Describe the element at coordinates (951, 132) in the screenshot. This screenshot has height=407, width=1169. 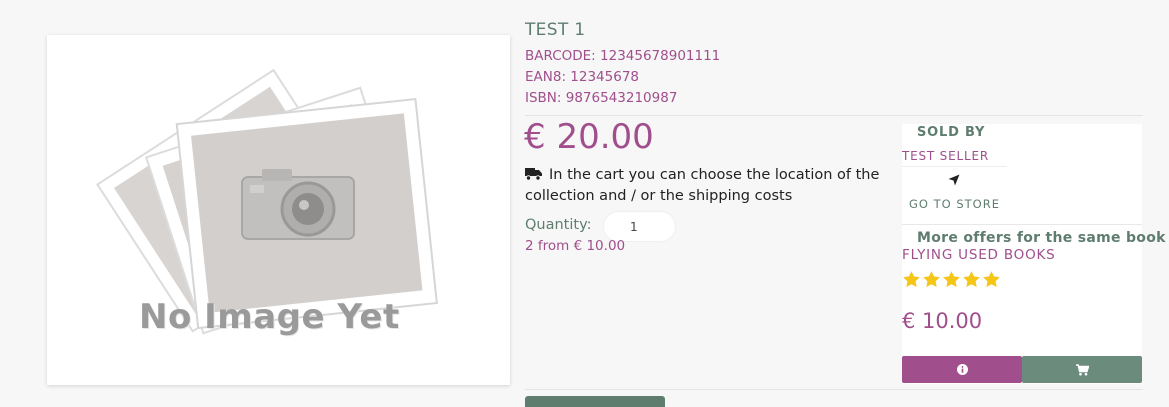
I see `sold-by-label: SOLD BY` at that location.